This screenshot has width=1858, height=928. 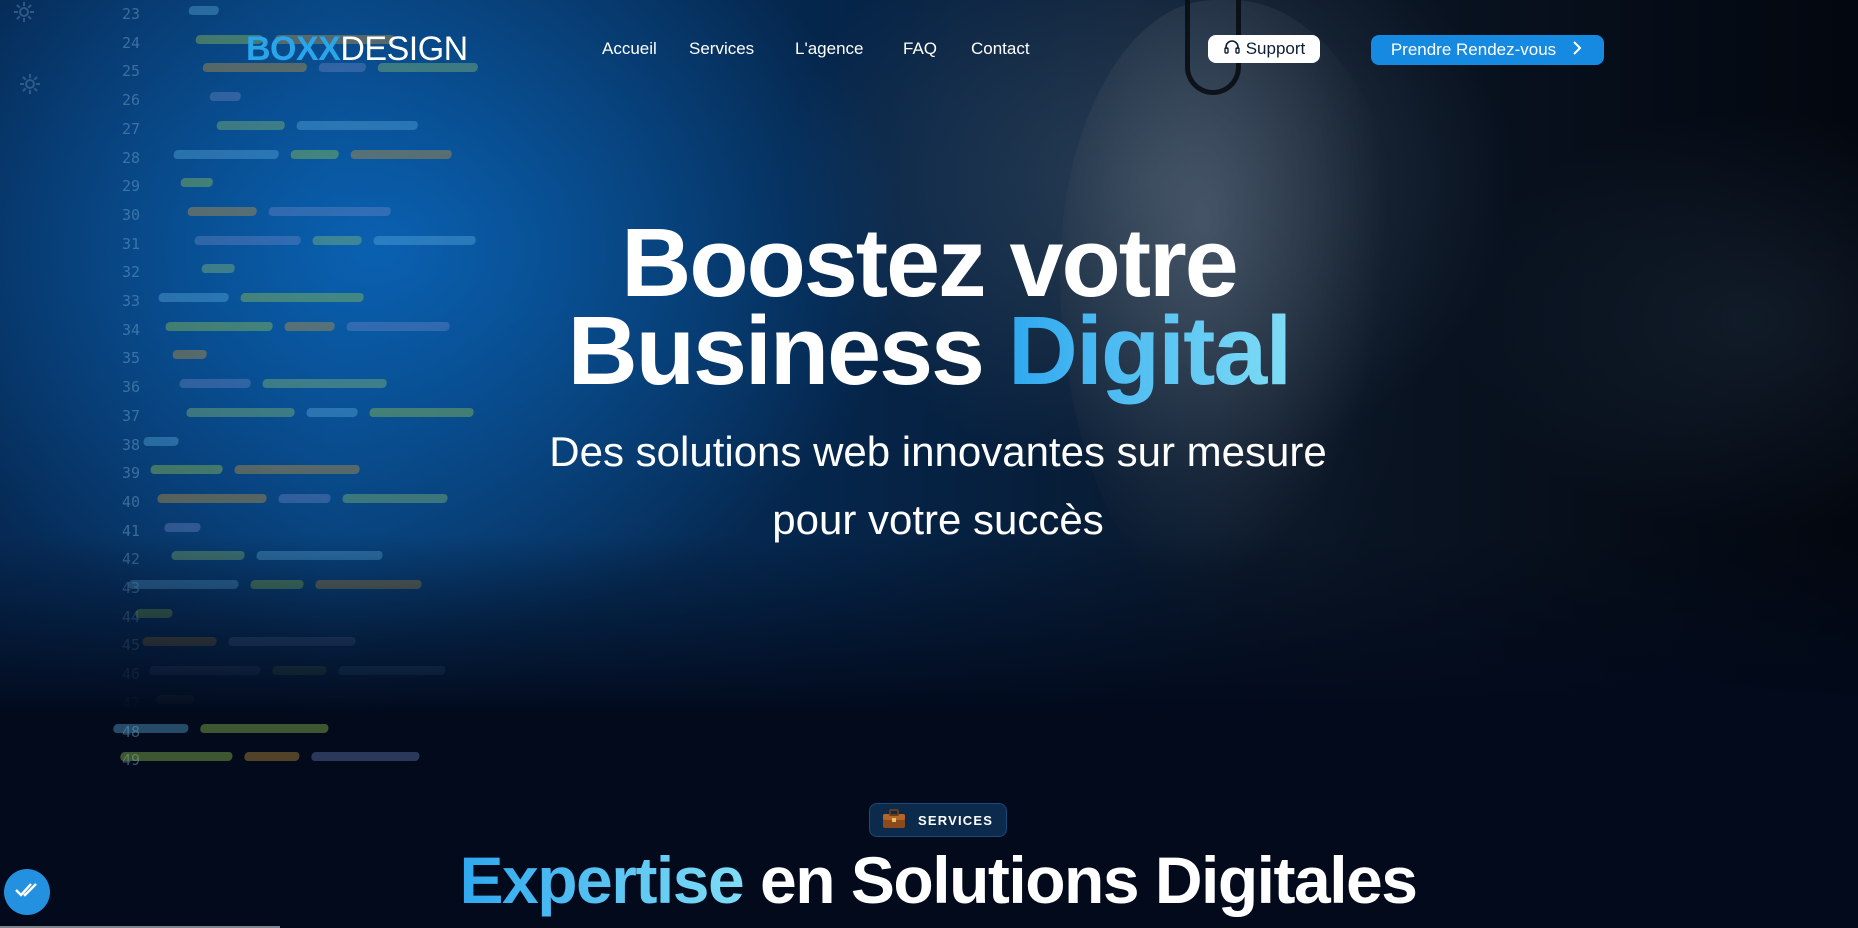 I want to click on code-line-number: 43, so click(x=130, y=588).